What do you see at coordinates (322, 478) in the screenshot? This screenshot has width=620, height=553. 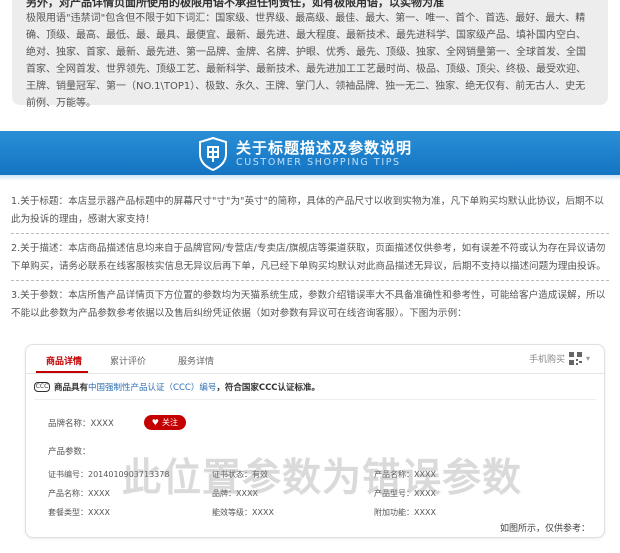 I see `error-watermark: 此位置参数为错误参数` at bounding box center [322, 478].